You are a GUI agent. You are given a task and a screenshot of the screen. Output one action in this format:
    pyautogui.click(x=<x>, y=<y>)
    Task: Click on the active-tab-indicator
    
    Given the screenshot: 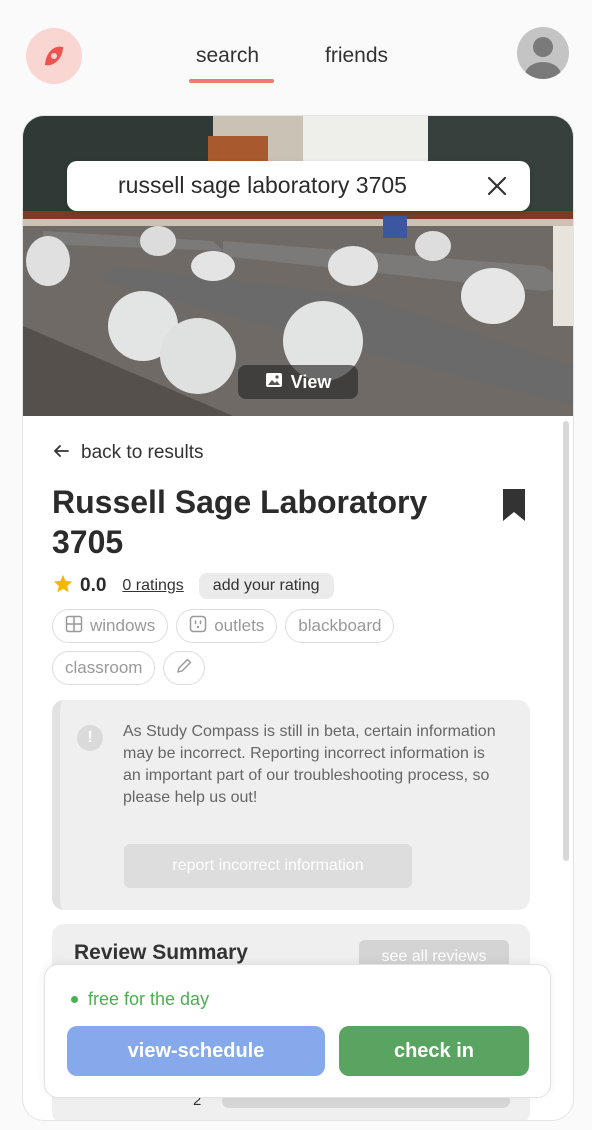 What is the action you would take?
    pyautogui.click(x=231, y=81)
    